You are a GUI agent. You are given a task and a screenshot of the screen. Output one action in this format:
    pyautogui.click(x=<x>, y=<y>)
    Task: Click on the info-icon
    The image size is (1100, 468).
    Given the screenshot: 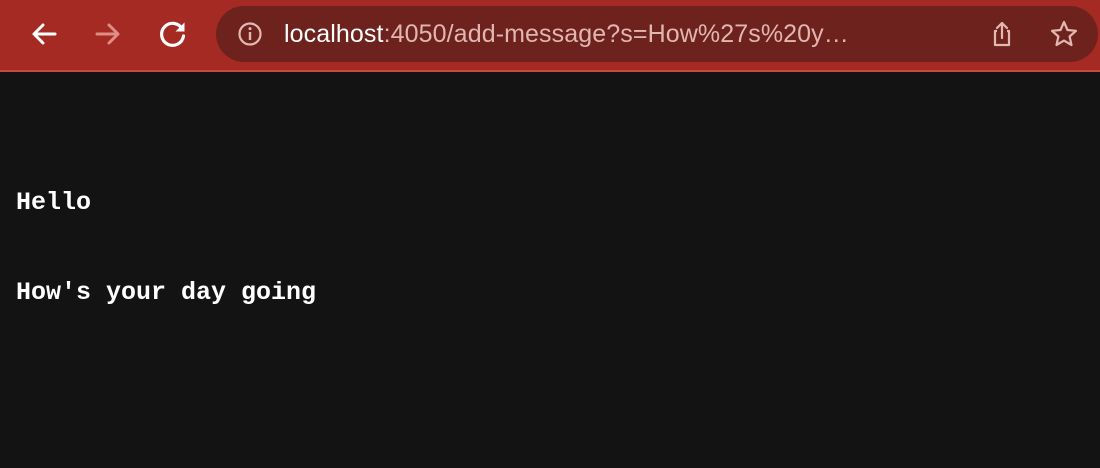 What is the action you would take?
    pyautogui.click(x=250, y=34)
    